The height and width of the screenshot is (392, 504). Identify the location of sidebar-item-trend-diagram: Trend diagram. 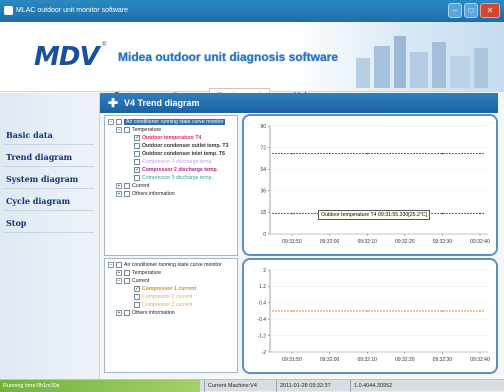
(49, 157).